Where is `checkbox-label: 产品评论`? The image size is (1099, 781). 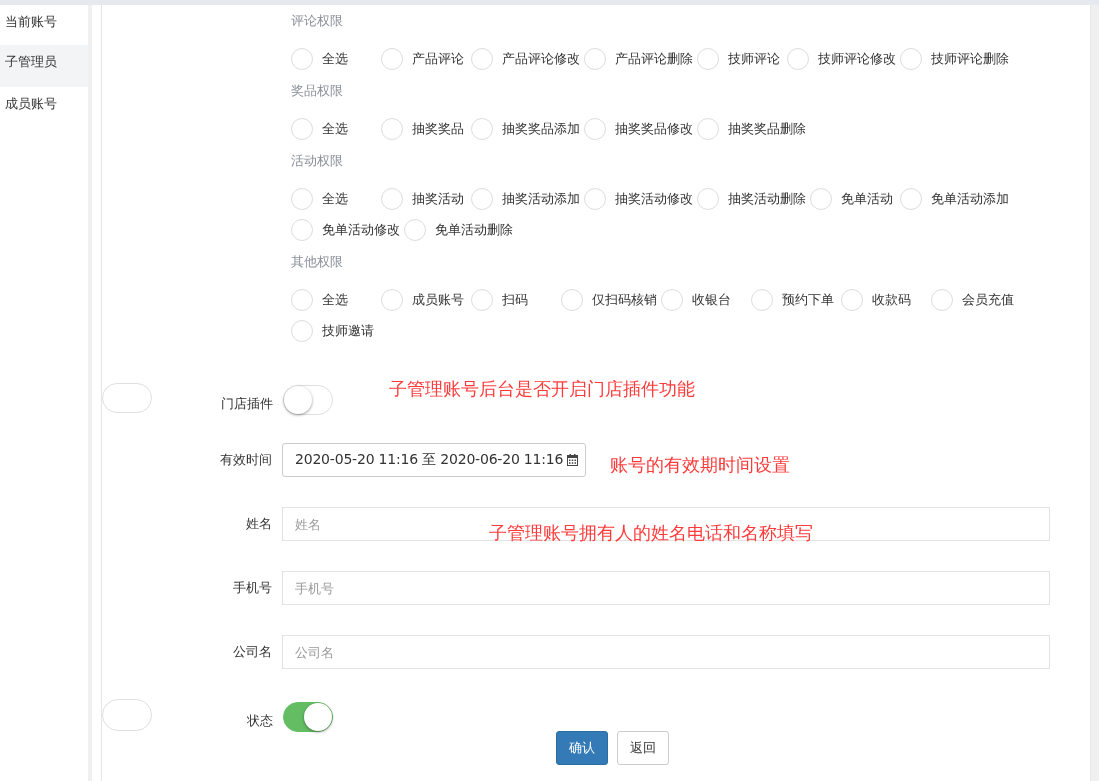
checkbox-label: 产品评论 is located at coordinates (438, 58).